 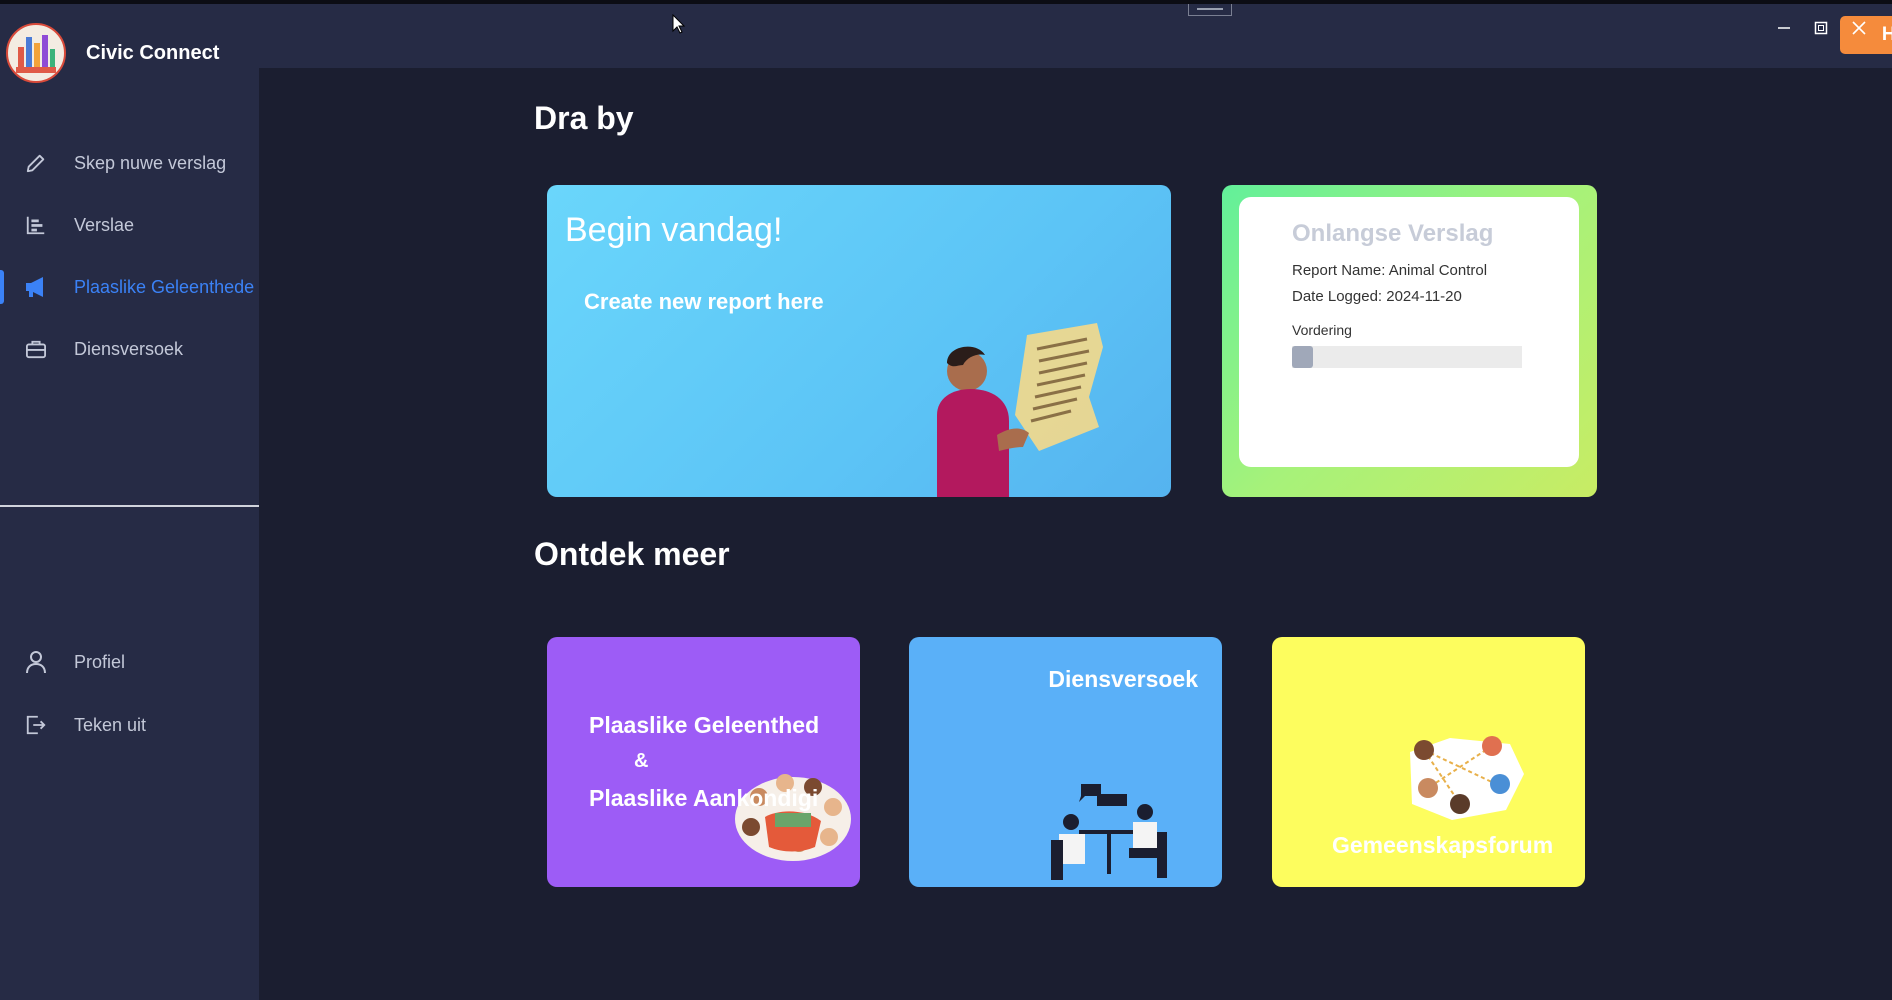 I want to click on person-with-document-illustration, so click(x=1020, y=410).